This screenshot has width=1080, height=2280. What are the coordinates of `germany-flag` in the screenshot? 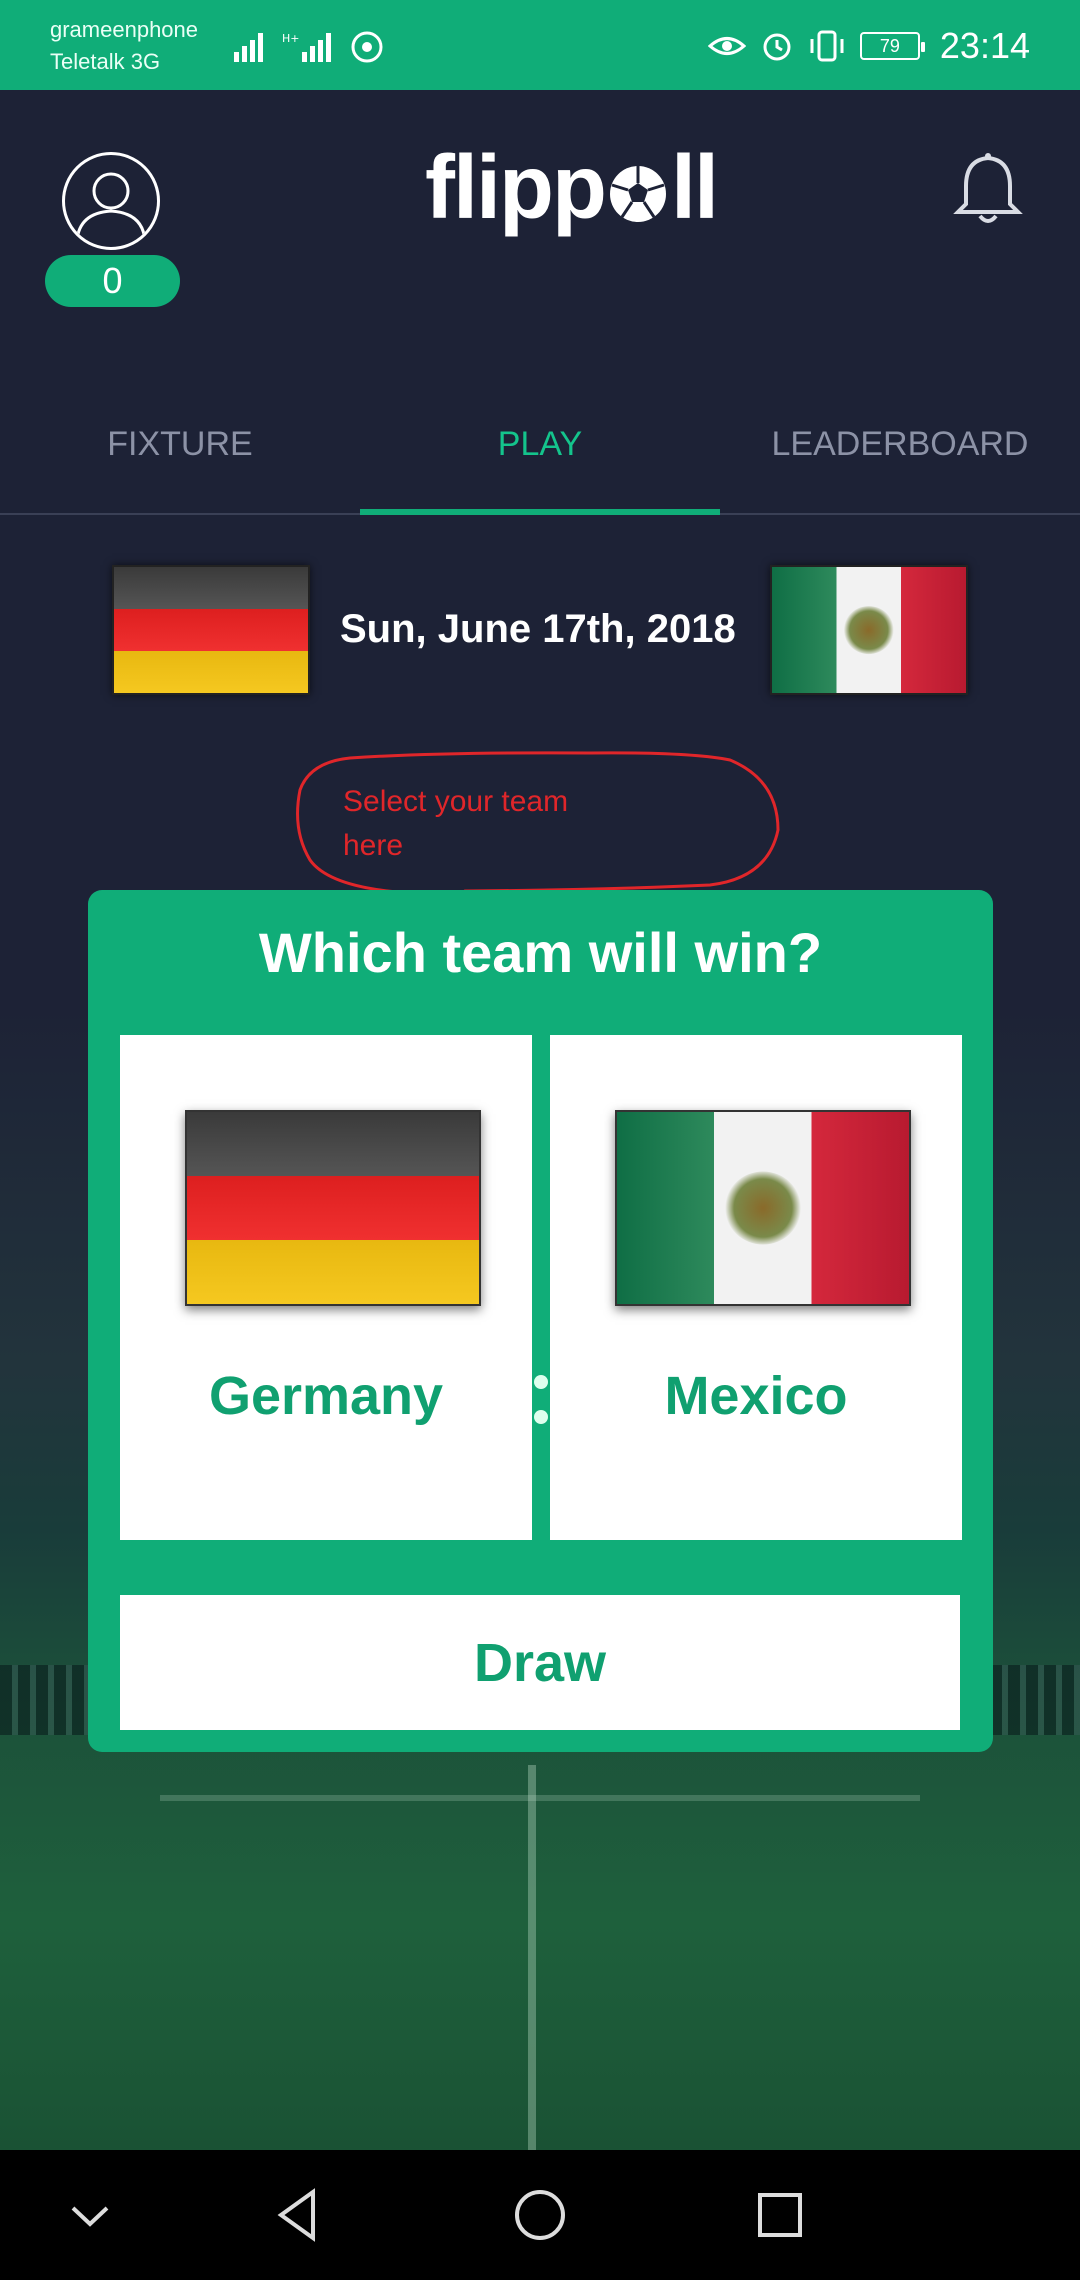 It's located at (333, 1208).